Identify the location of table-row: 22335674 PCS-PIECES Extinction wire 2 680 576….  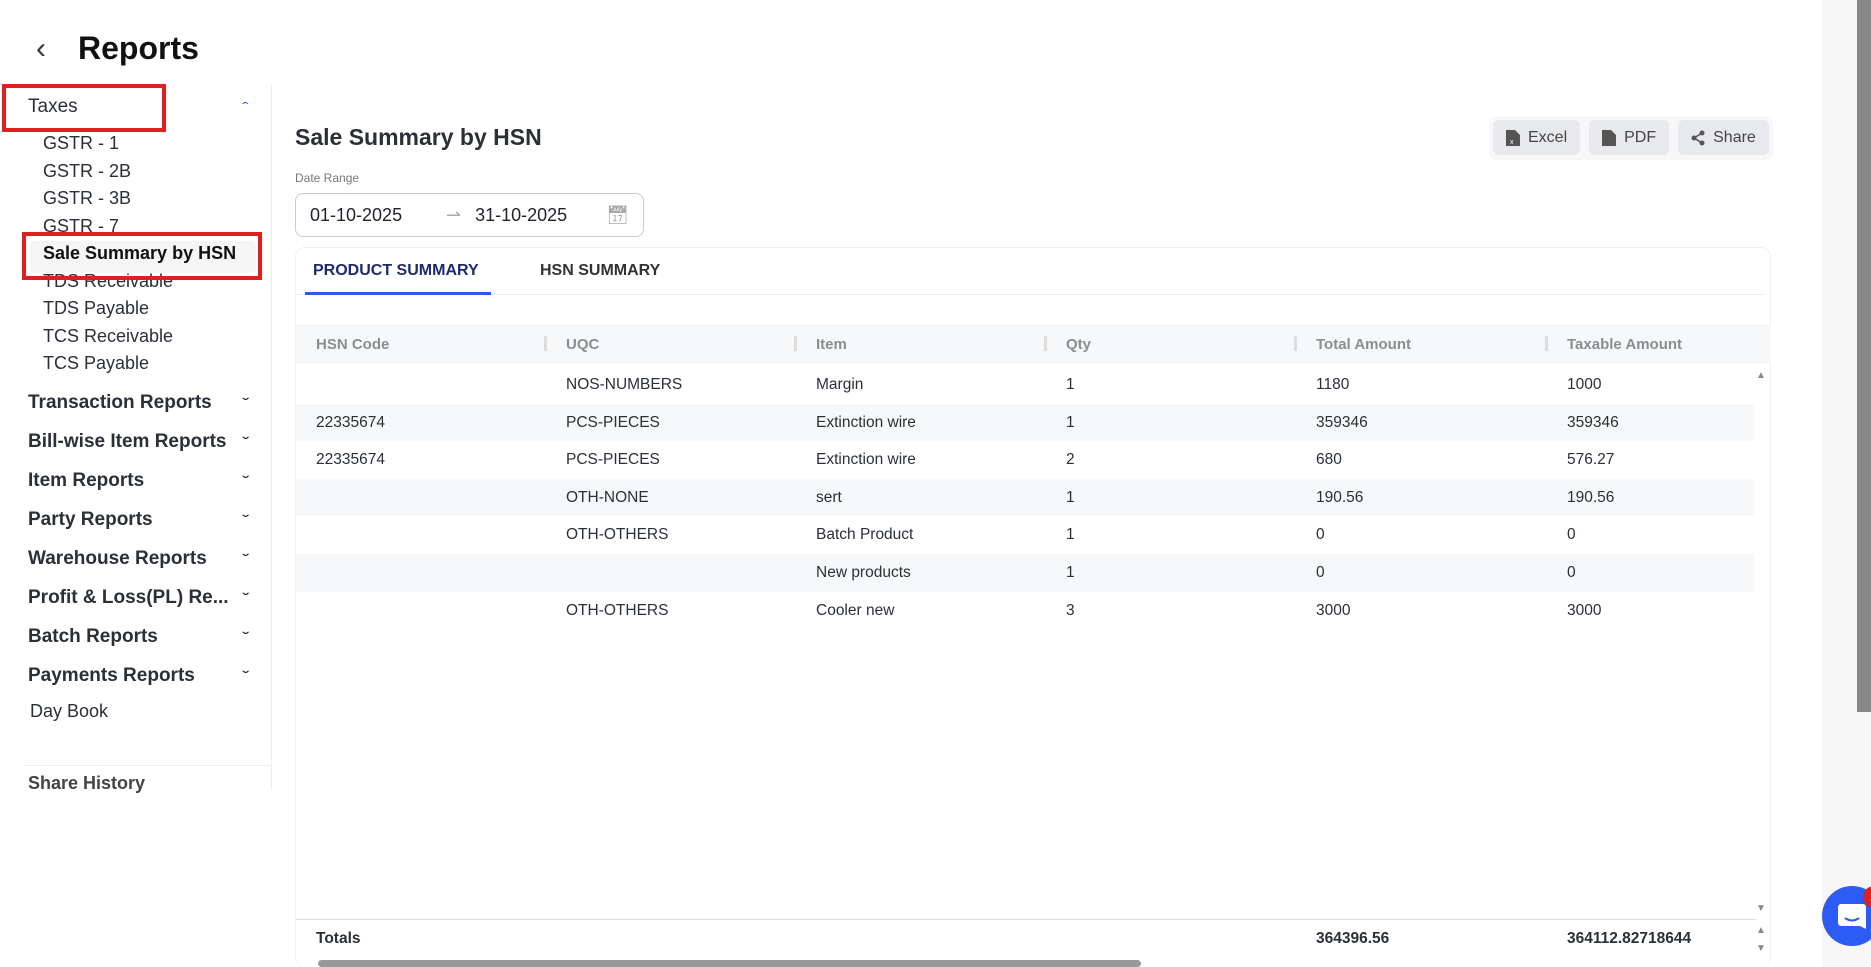
(1025, 460).